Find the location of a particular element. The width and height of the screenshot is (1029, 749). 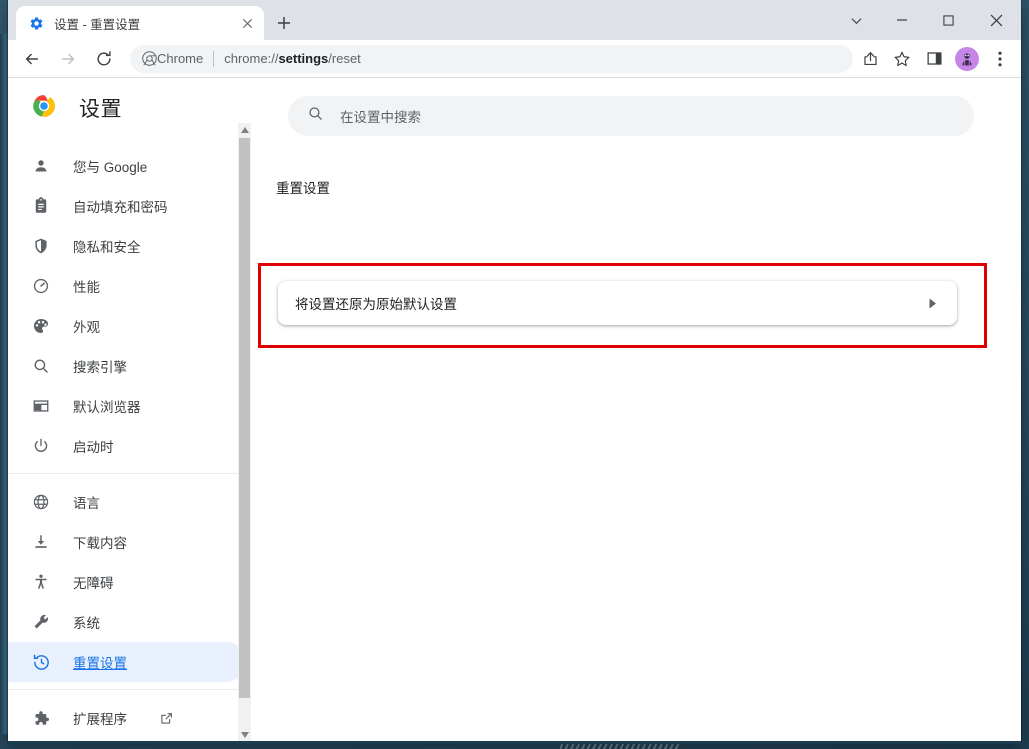

sidebar-item-downloads: 下载内容 is located at coordinates (132, 542).